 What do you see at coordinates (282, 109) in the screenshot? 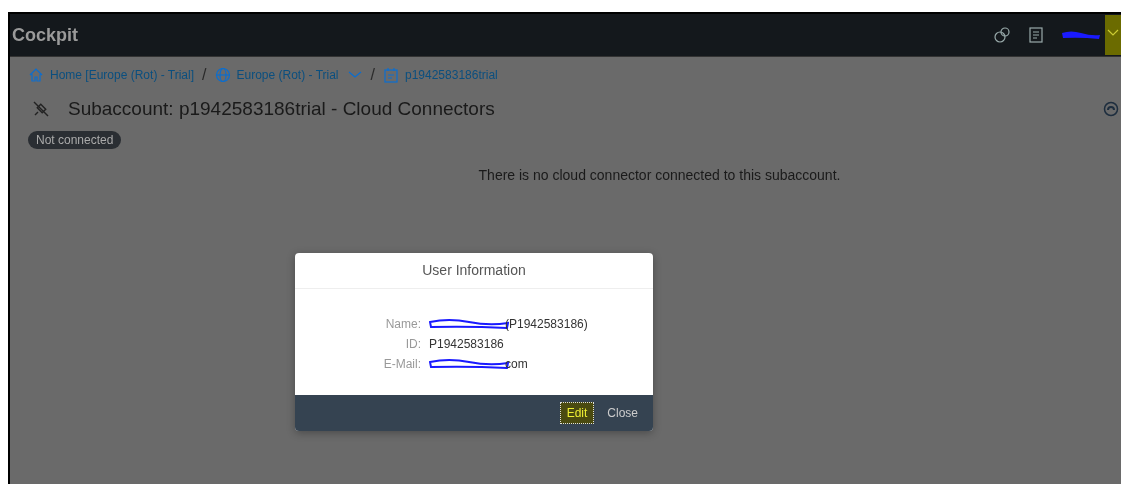
I see `page-title: Subaccount: p1942583186trial - Cloud Connectors` at bounding box center [282, 109].